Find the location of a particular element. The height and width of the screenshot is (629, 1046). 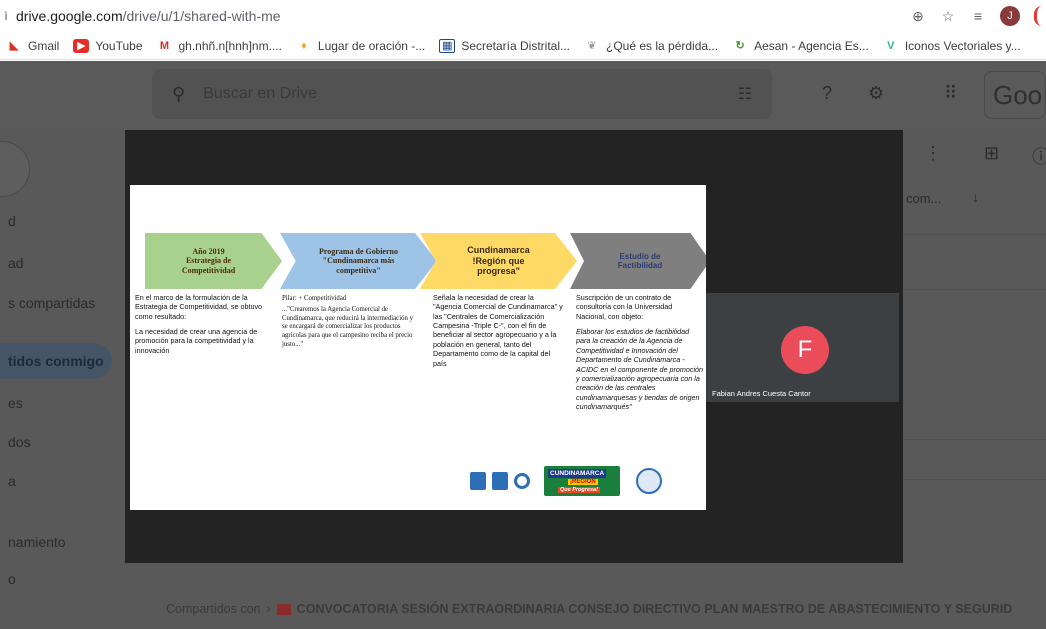

drive-header: ⚲ Buscar en Drive ☷ ? ⚙ ⠿ Goo is located at coordinates (523, 95).